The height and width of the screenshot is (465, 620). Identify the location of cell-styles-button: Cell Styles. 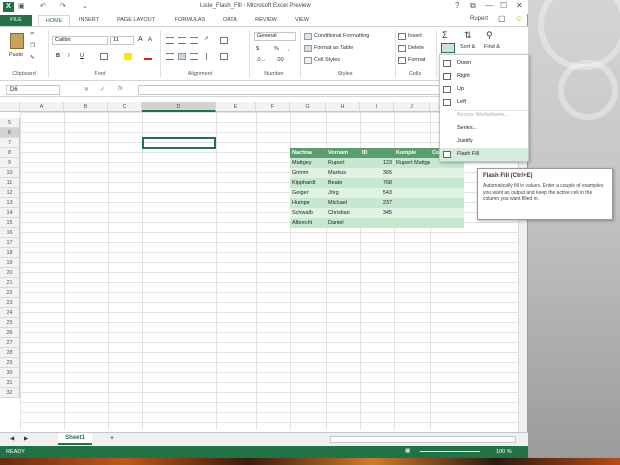
(327, 60).